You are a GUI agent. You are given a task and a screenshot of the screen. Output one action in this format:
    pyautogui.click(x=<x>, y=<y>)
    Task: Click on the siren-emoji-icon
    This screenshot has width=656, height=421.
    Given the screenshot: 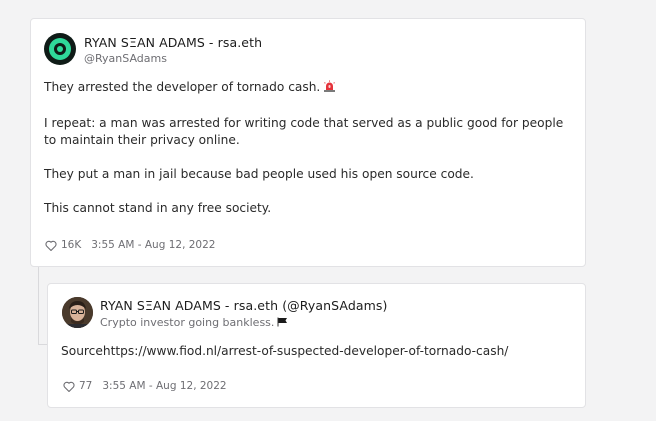 What is the action you would take?
    pyautogui.click(x=329, y=89)
    